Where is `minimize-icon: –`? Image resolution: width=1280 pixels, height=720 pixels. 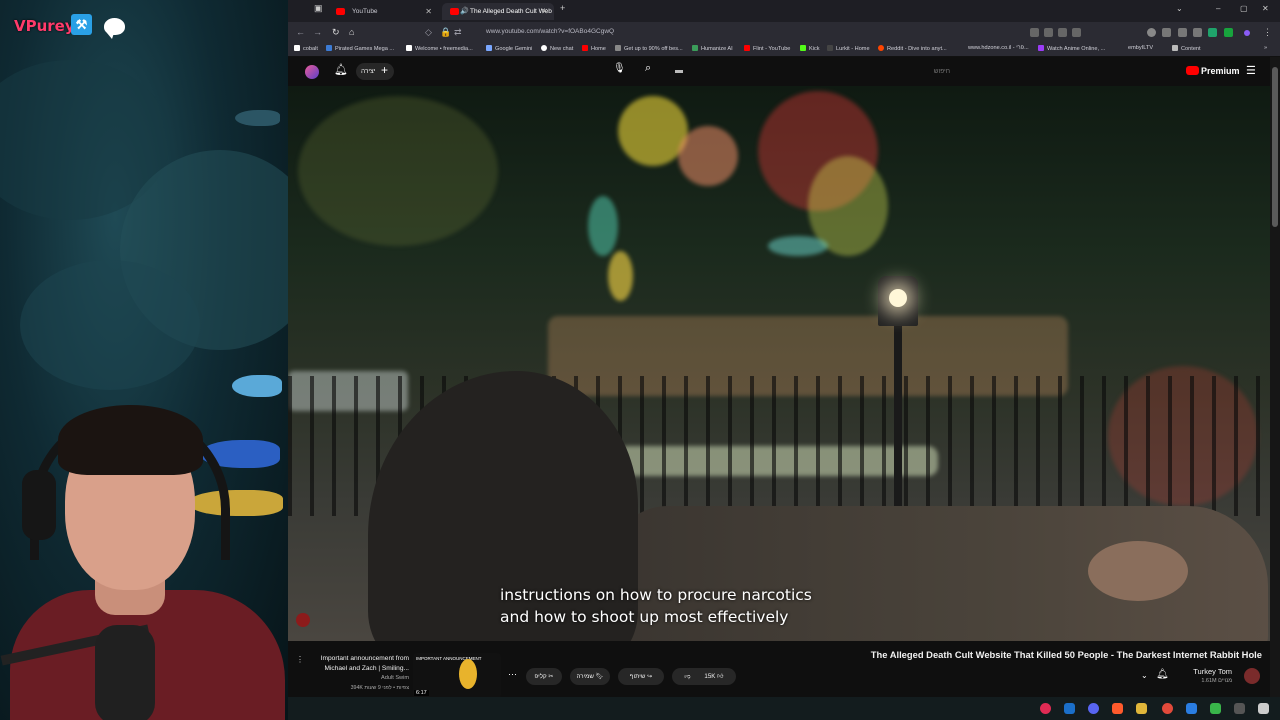
minimize-icon: – is located at coordinates (1218, 8).